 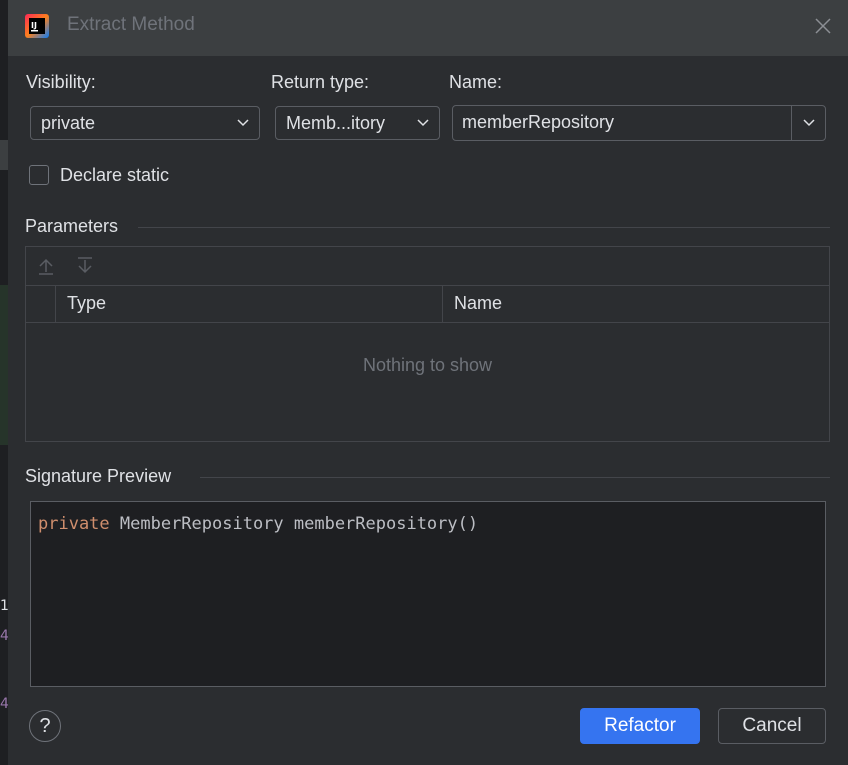 What do you see at coordinates (427, 365) in the screenshot?
I see `empty-state-text: Nothing to show` at bounding box center [427, 365].